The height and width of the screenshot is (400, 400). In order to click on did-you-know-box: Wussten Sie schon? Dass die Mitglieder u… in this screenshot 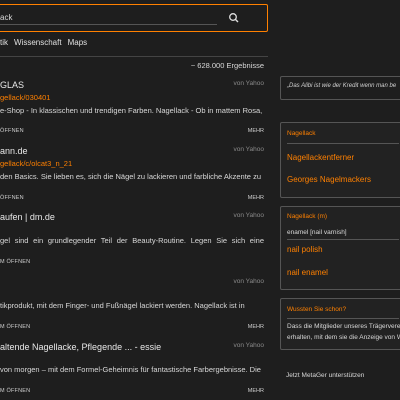, I will do `click(340, 324)`.